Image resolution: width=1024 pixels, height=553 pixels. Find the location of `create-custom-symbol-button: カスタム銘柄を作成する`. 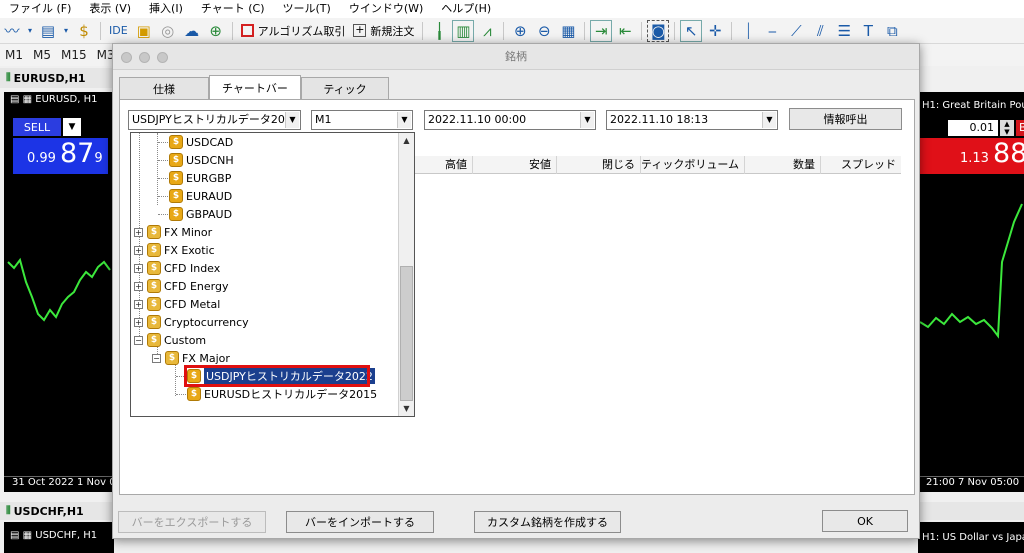

create-custom-symbol-button: カスタム銘柄を作成する is located at coordinates (547, 522).